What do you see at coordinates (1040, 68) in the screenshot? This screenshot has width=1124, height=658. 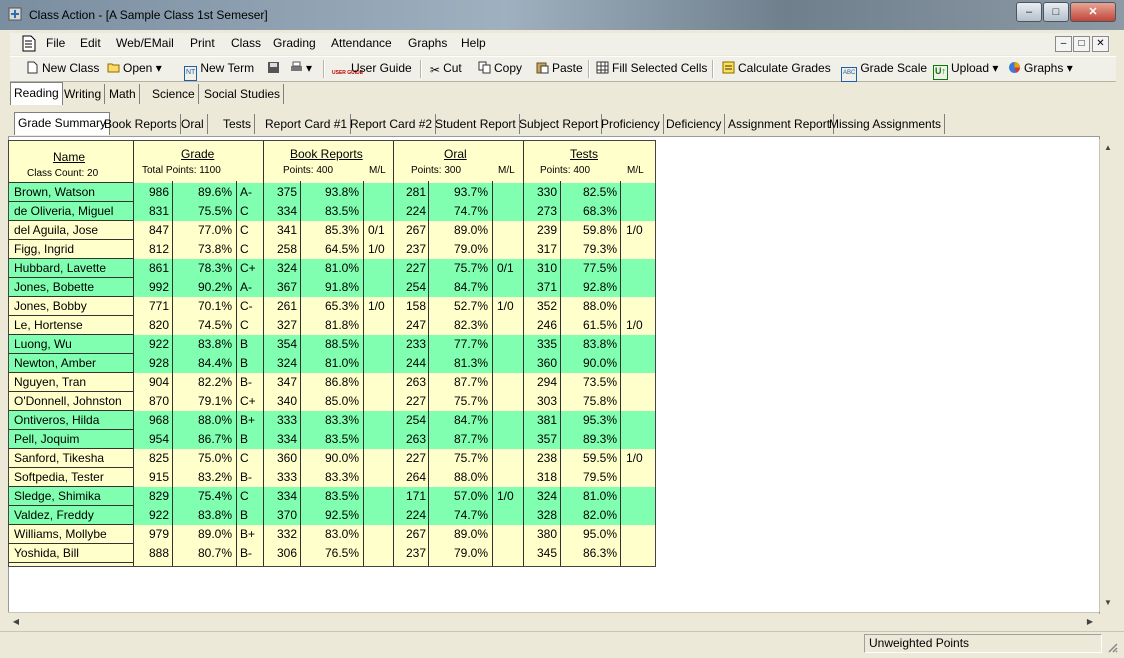 I see `graphs-button: Graphs ▾` at bounding box center [1040, 68].